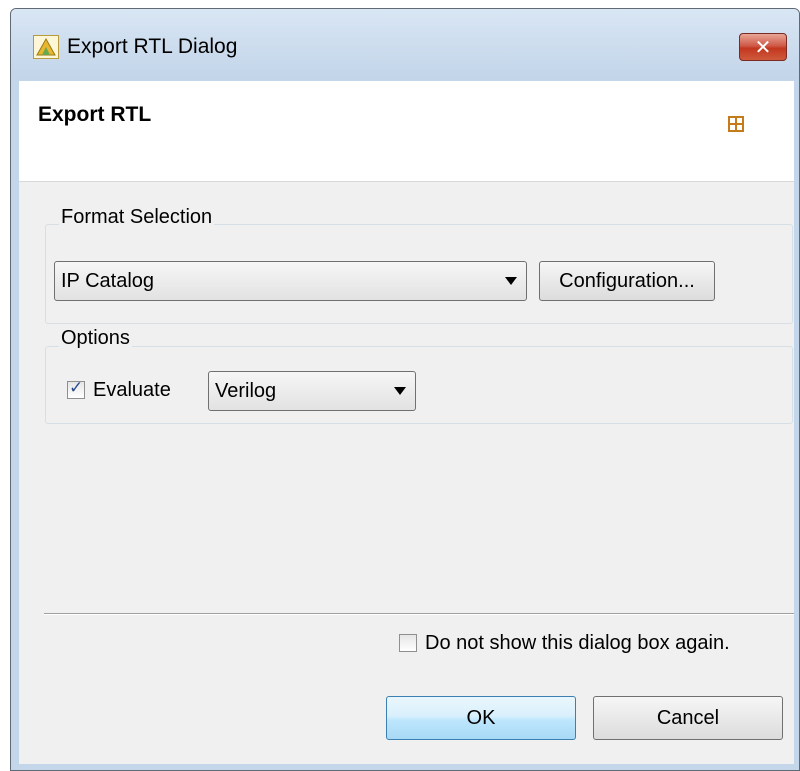 The height and width of the screenshot is (771, 800). What do you see at coordinates (108, 280) in the screenshot?
I see `format-select-value: IP Catalog` at bounding box center [108, 280].